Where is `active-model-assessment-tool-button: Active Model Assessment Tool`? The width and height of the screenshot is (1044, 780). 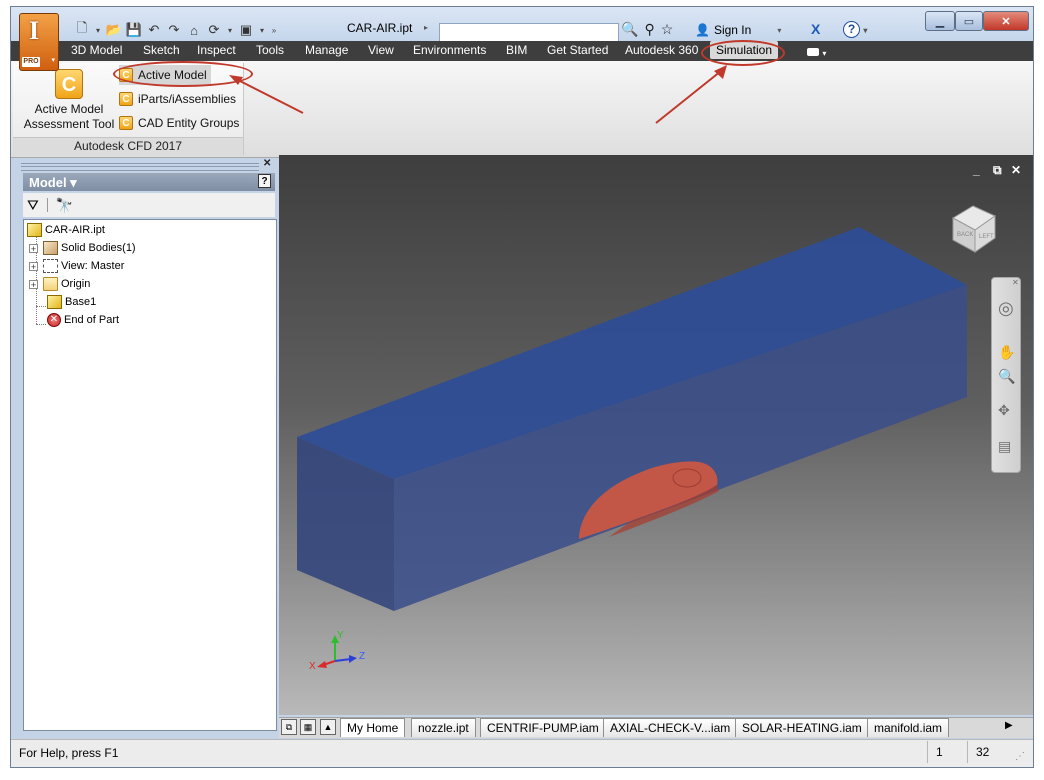
active-model-assessment-tool-button: Active Model Assessment Tool is located at coordinates (69, 117).